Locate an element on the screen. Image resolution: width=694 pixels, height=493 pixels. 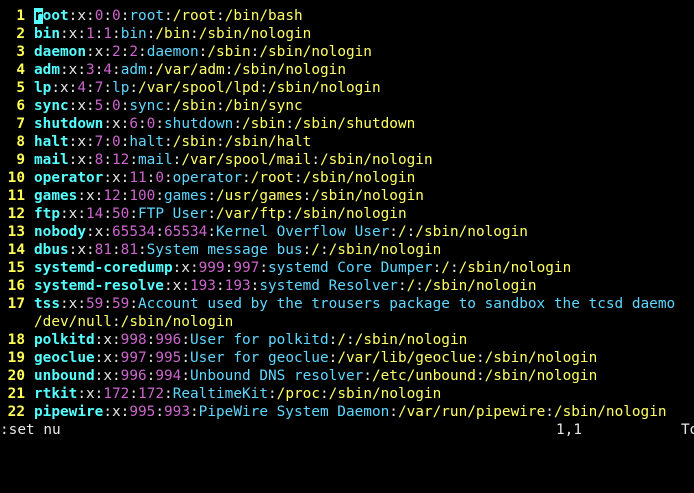
gecos-field: mail is located at coordinates (155, 160).